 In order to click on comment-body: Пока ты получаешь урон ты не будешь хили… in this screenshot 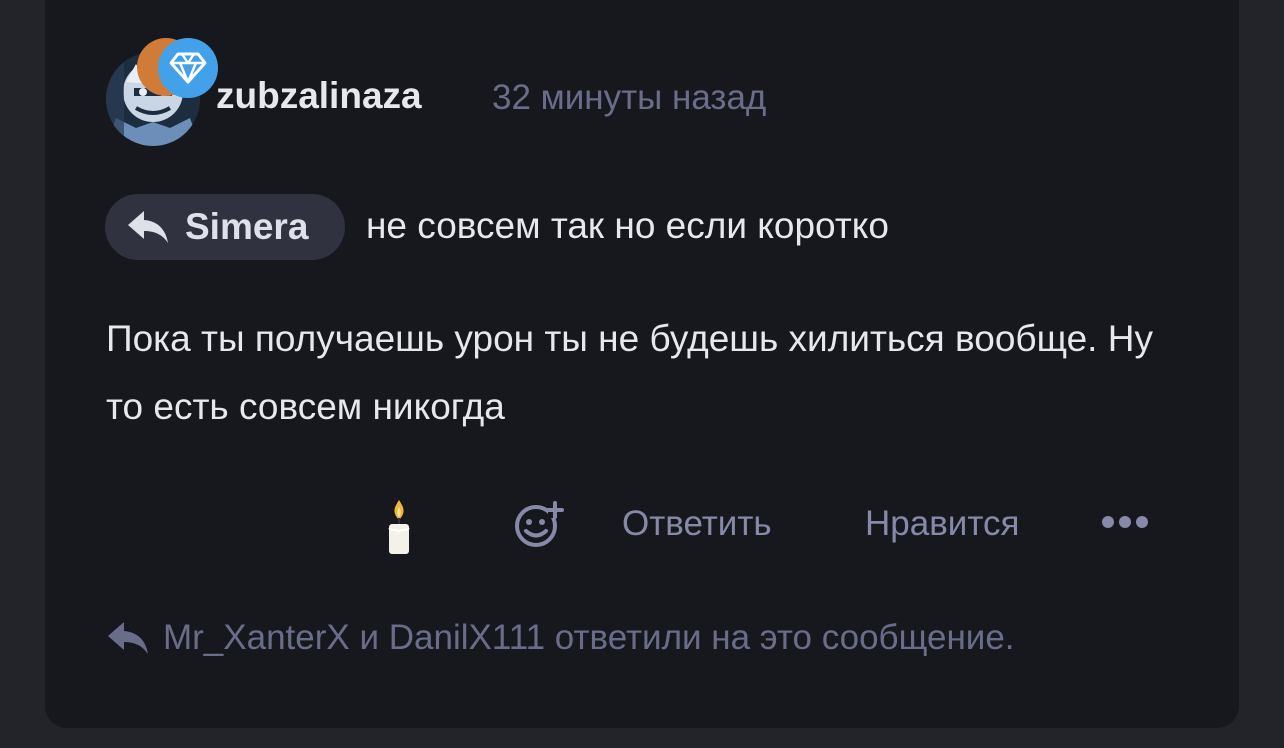, I will do `click(629, 372)`.